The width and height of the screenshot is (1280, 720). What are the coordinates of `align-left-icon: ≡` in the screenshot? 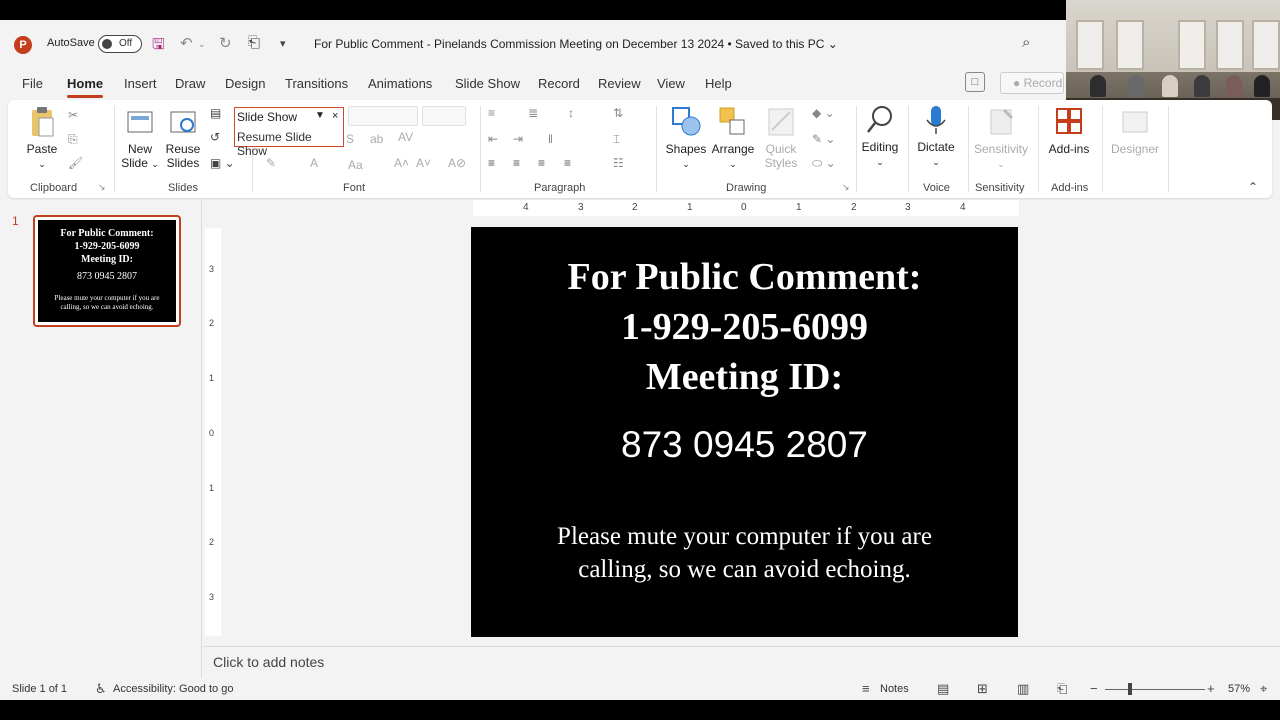 It's located at (491, 163).